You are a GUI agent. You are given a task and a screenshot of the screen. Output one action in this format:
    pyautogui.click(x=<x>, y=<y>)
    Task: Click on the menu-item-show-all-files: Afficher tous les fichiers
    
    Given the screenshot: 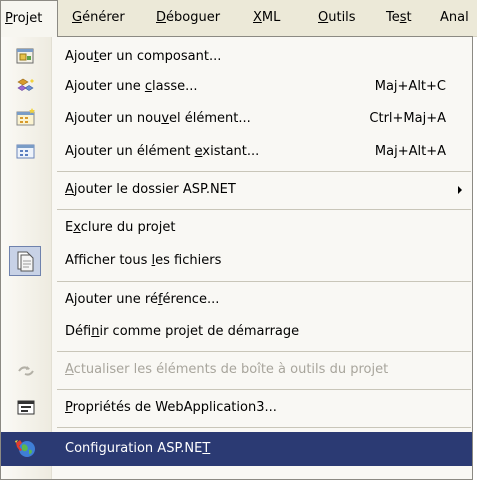 What is the action you would take?
    pyautogui.click(x=236, y=261)
    